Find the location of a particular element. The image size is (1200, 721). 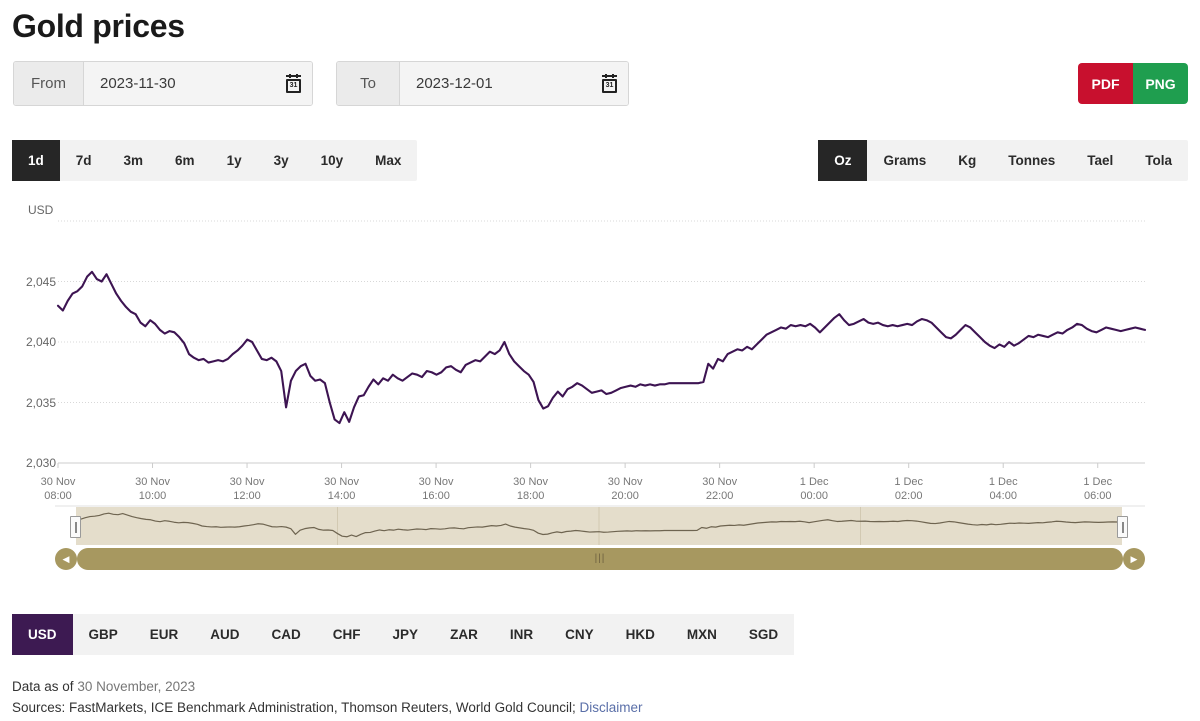

unit-tab-grams: Grams is located at coordinates (904, 160).